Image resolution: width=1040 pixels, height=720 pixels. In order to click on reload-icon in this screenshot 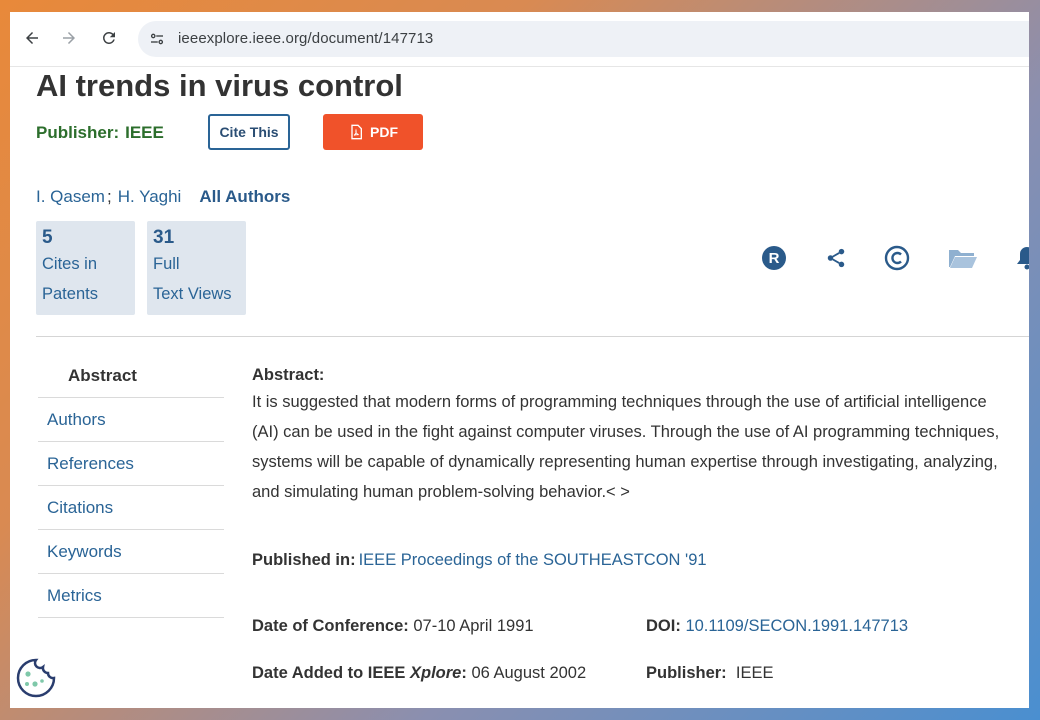, I will do `click(108, 37)`.